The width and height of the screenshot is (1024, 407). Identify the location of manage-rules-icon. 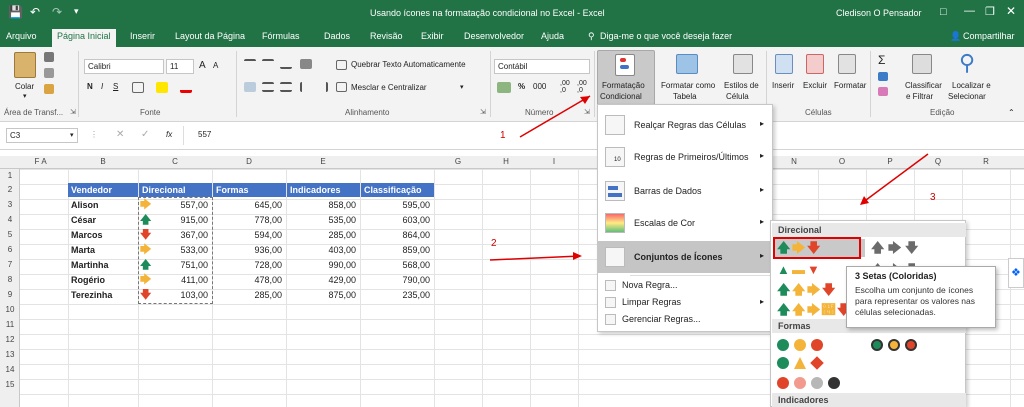
(610, 319).